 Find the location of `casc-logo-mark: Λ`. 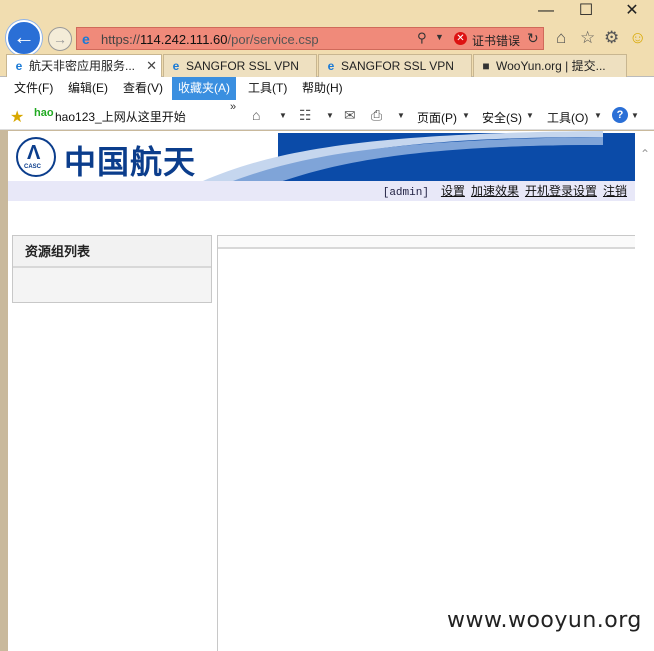

casc-logo-mark: Λ is located at coordinates (34, 153).